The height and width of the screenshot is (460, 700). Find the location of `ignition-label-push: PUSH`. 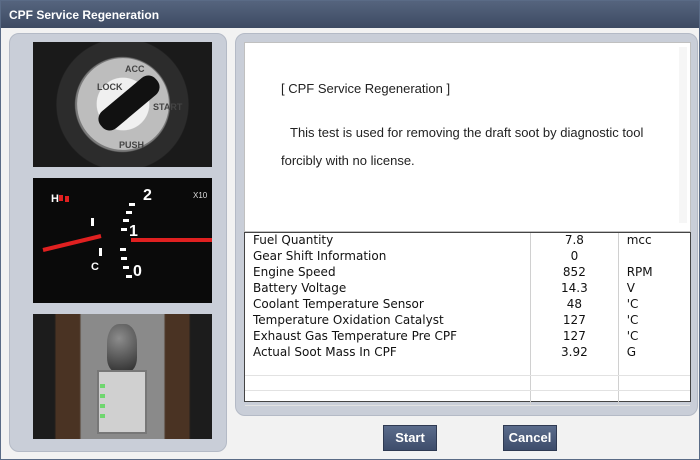

ignition-label-push: PUSH is located at coordinates (132, 145).